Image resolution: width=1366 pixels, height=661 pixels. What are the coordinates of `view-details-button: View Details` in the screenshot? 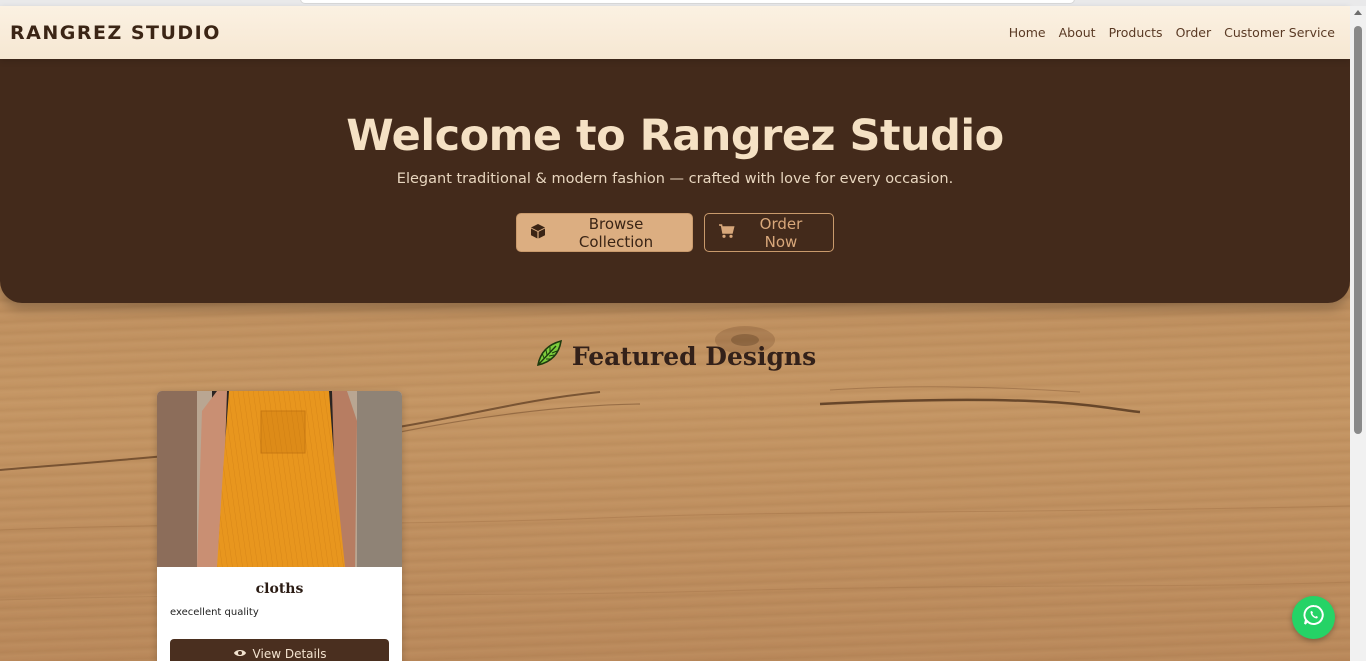 It's located at (279, 650).